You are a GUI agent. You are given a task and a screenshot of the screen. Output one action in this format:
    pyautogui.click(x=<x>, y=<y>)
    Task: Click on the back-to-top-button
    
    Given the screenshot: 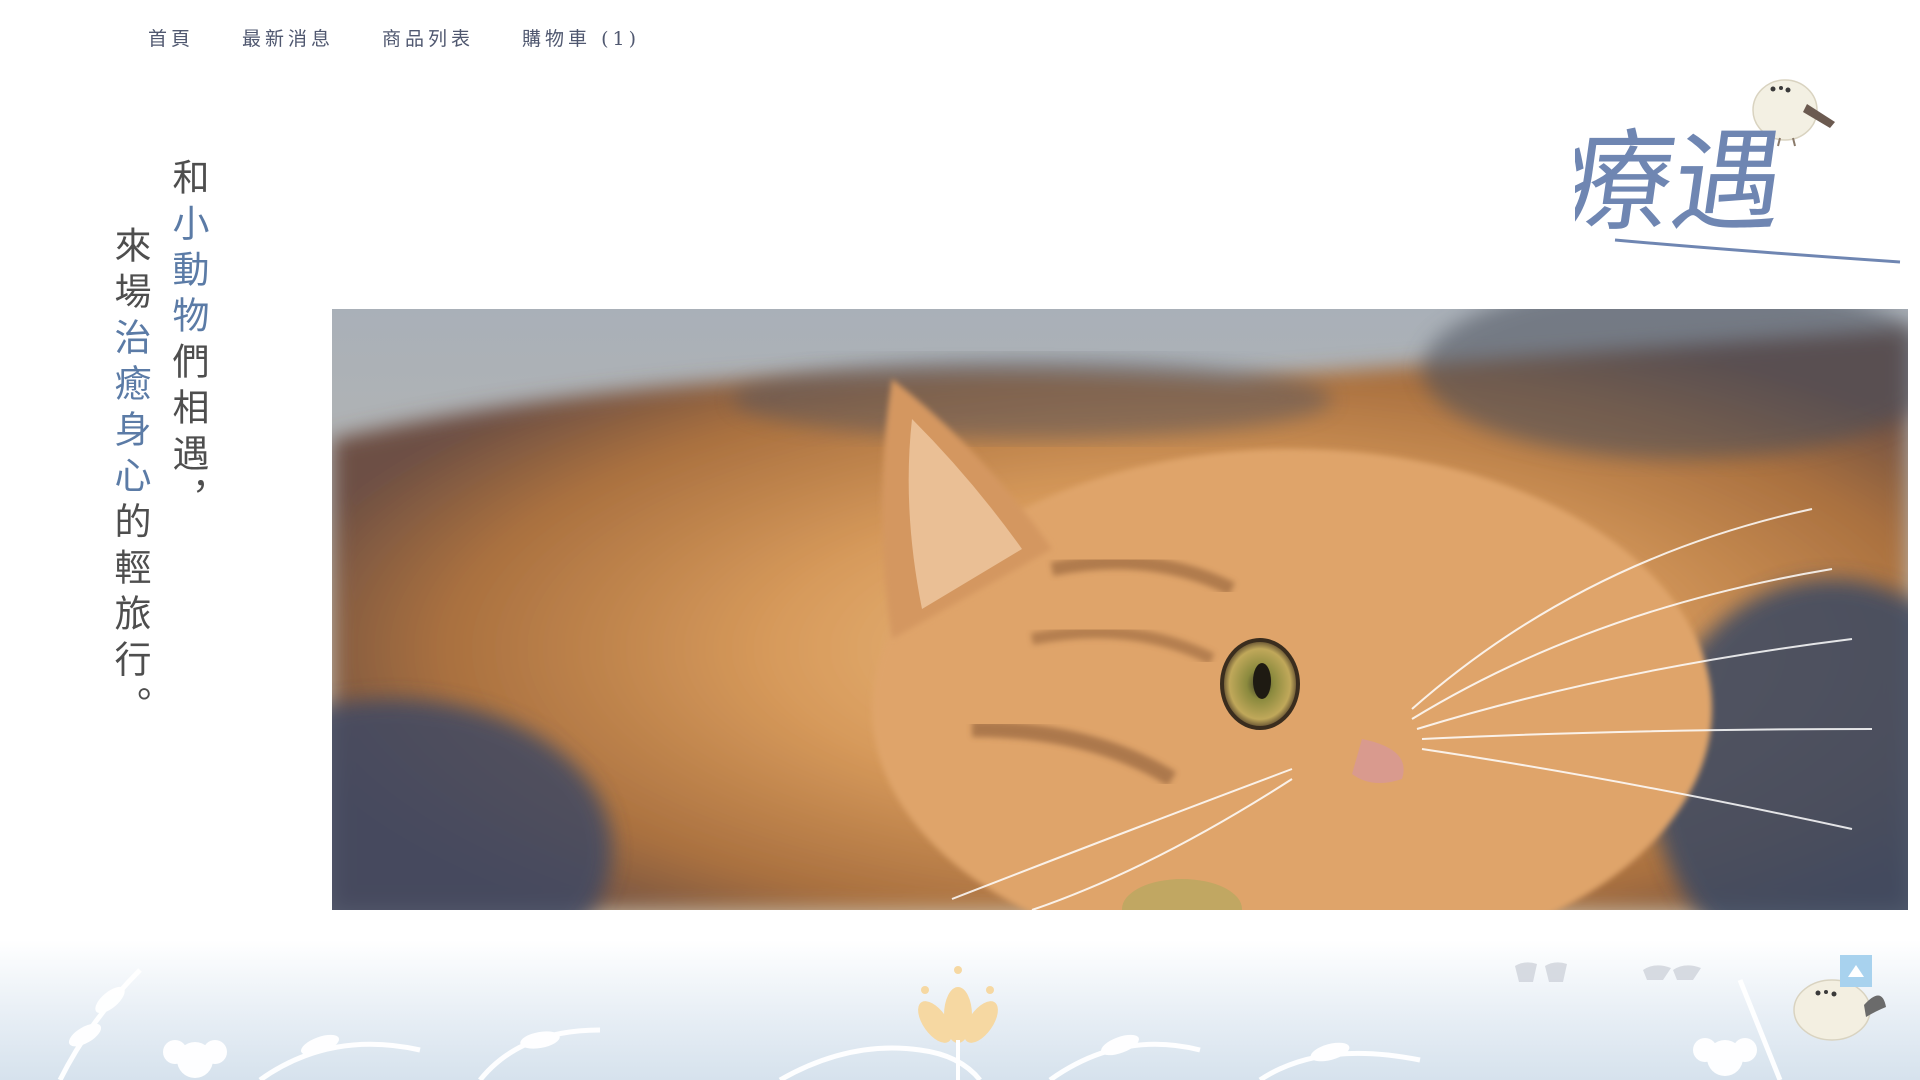 What is the action you would take?
    pyautogui.click(x=1856, y=971)
    